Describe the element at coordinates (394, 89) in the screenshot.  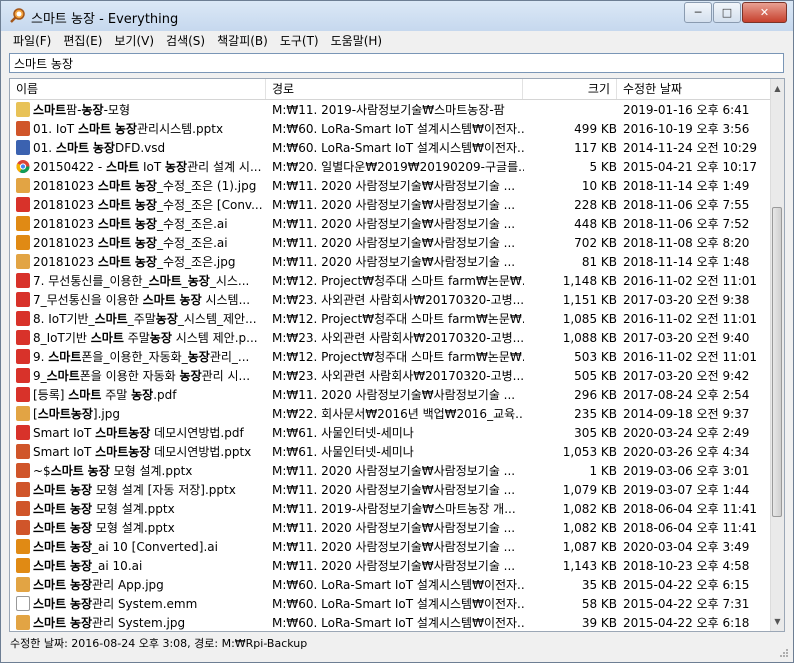
I see `column-path: 경로` at that location.